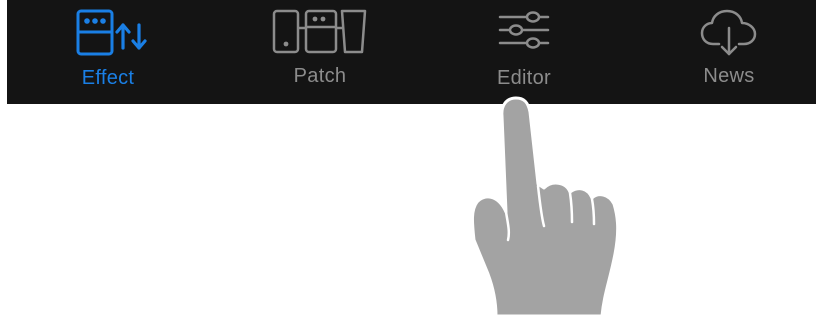 The image size is (816, 317). I want to click on cloud-download-icon, so click(728, 32).